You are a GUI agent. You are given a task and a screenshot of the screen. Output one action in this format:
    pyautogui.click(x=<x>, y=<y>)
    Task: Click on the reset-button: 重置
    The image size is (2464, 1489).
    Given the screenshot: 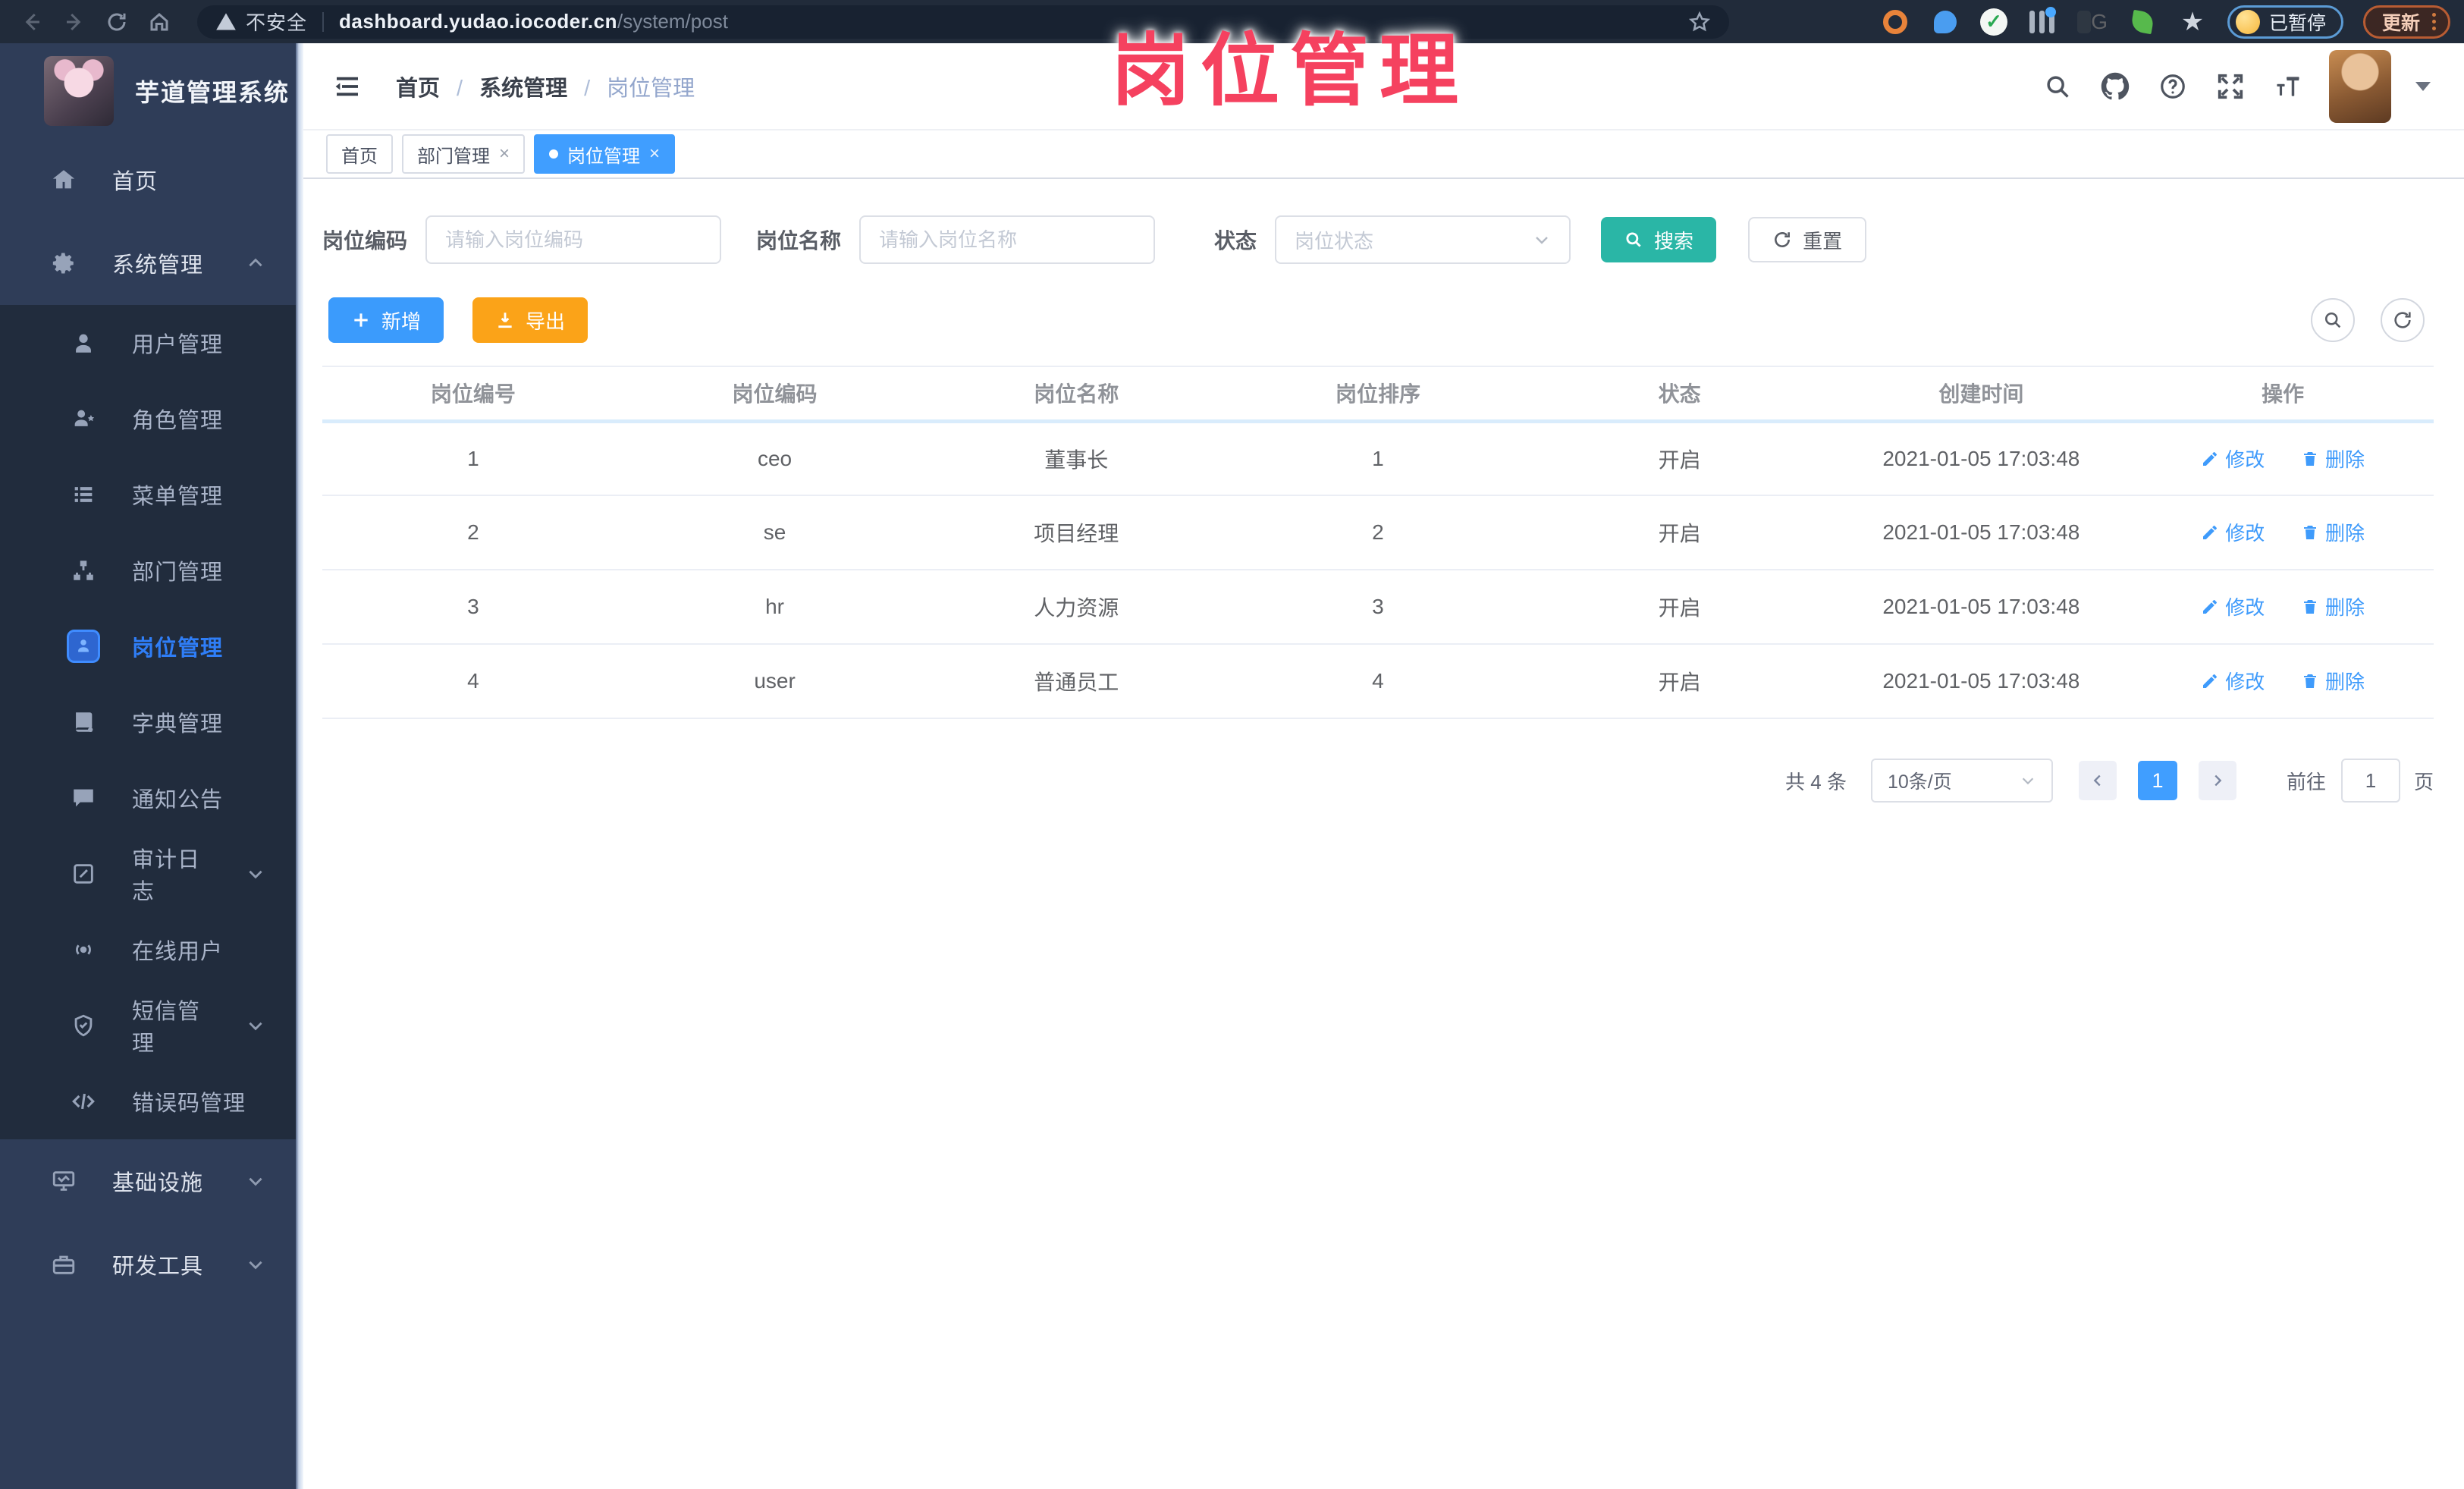 What is the action you would take?
    pyautogui.click(x=1808, y=240)
    